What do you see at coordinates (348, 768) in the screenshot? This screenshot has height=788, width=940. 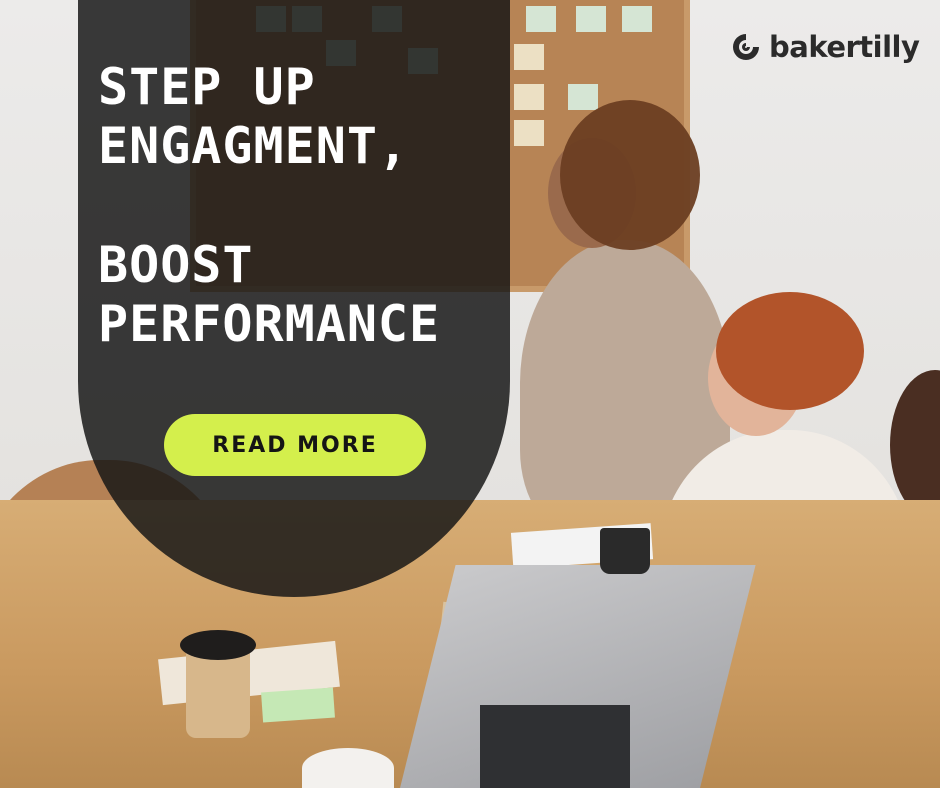 I see `background-mug` at bounding box center [348, 768].